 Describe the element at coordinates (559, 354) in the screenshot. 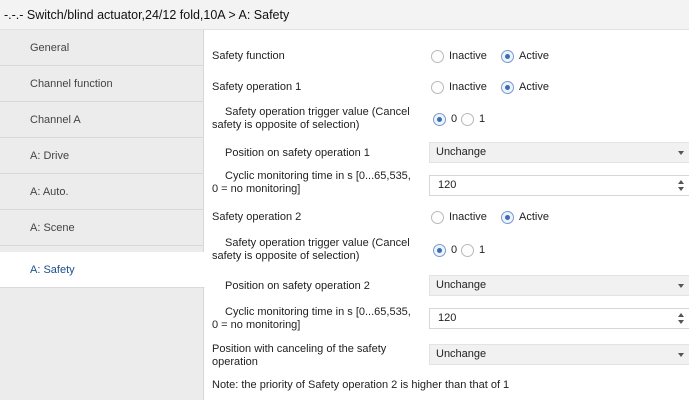

I see `cancel-position-dropdown: Unchange` at that location.